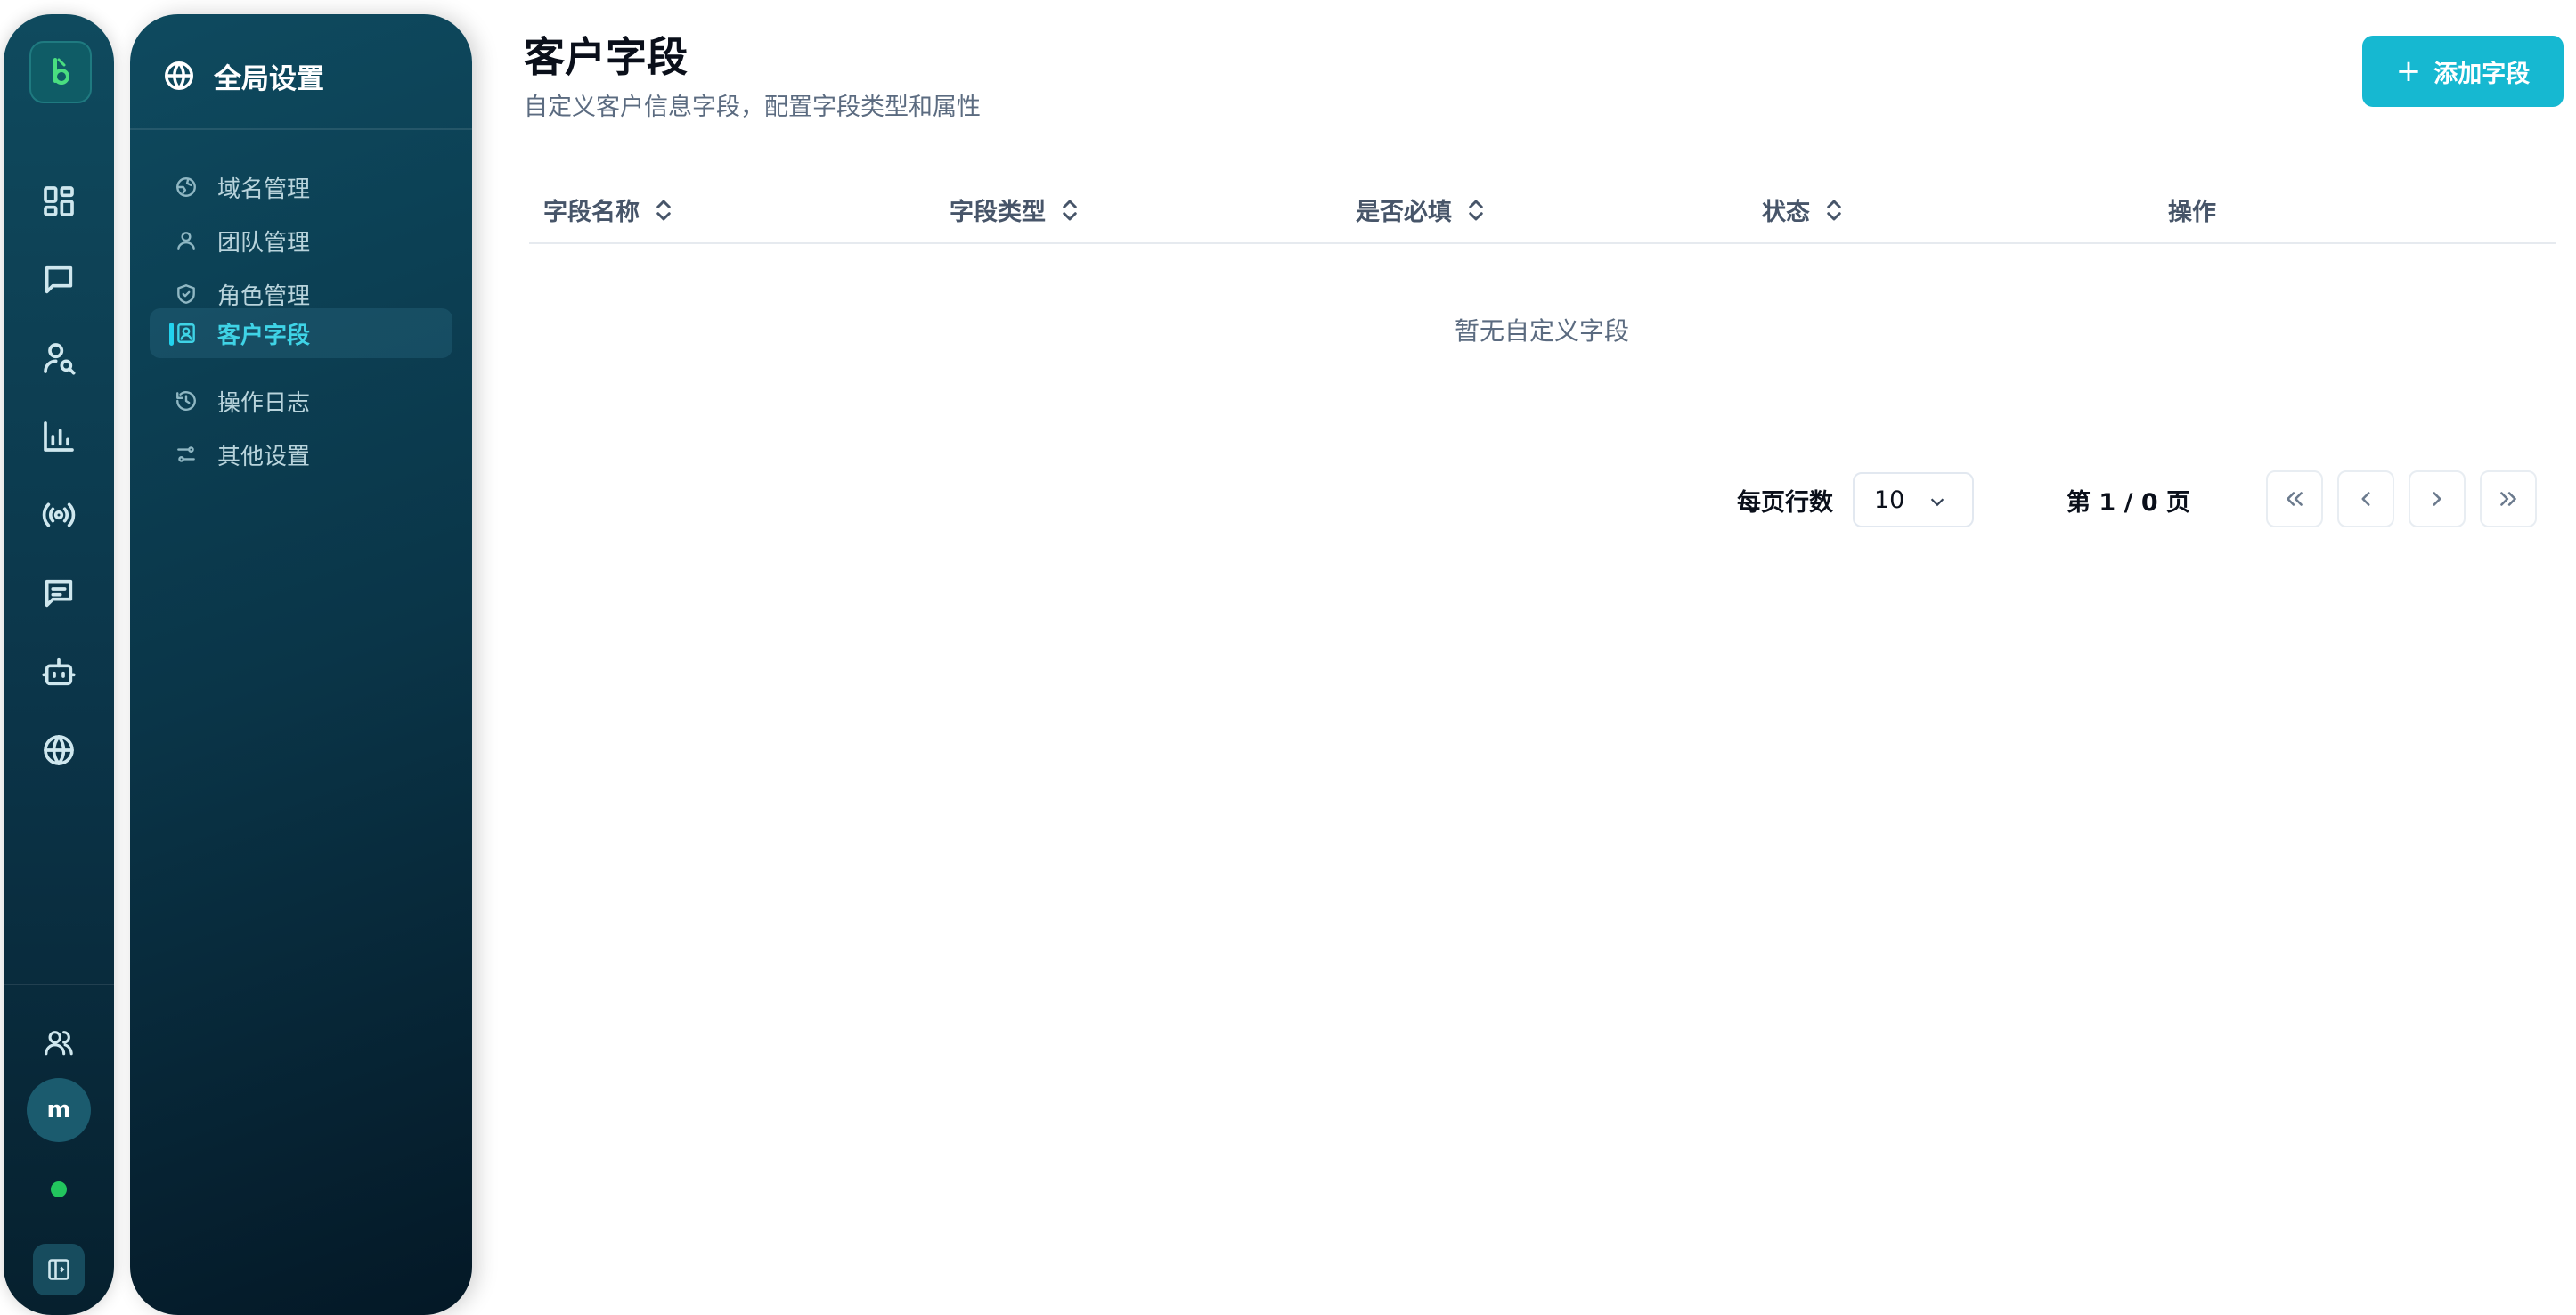  Describe the element at coordinates (186, 187) in the screenshot. I see `domain-globe-icon` at that location.